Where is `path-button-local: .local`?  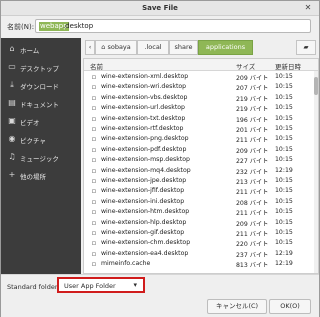 path-button-local: .local is located at coordinates (153, 47).